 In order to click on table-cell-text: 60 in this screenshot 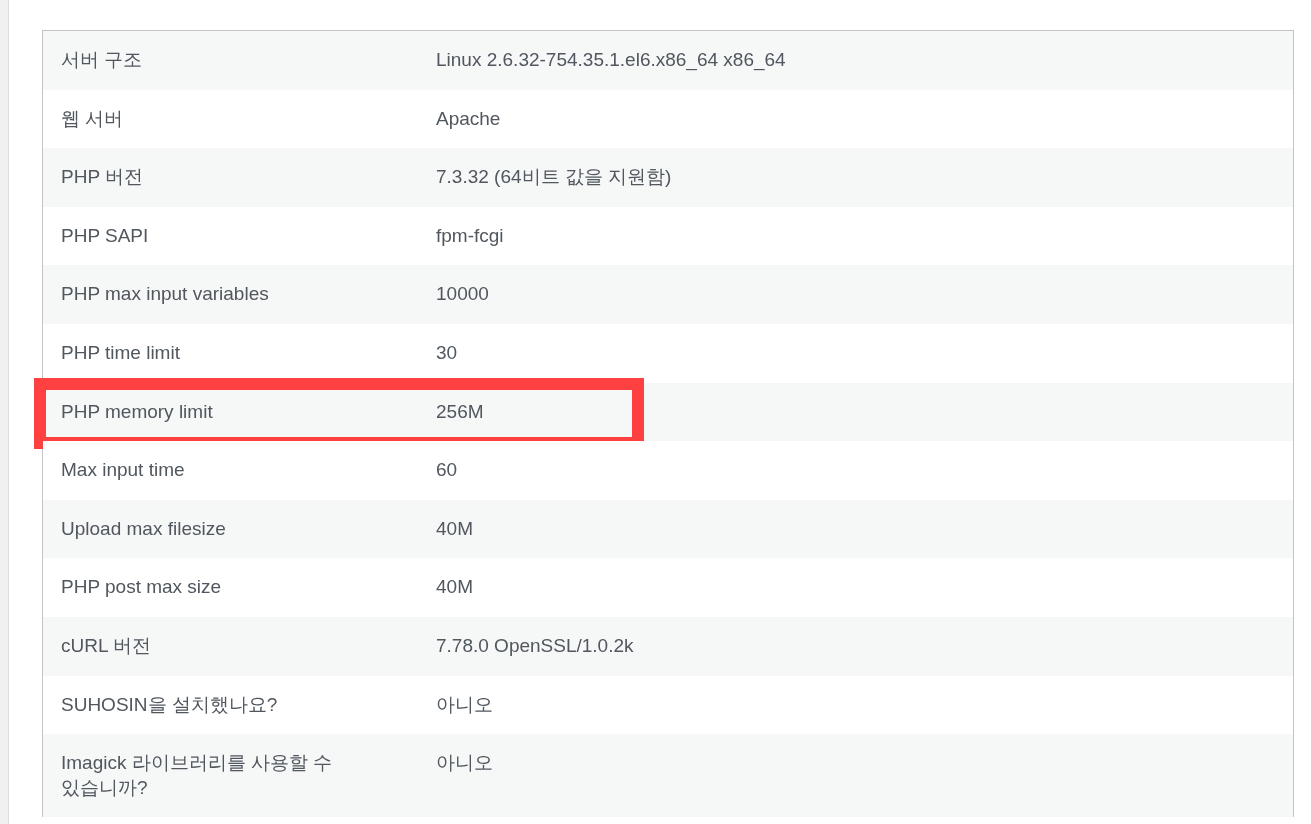, I will do `click(447, 470)`.